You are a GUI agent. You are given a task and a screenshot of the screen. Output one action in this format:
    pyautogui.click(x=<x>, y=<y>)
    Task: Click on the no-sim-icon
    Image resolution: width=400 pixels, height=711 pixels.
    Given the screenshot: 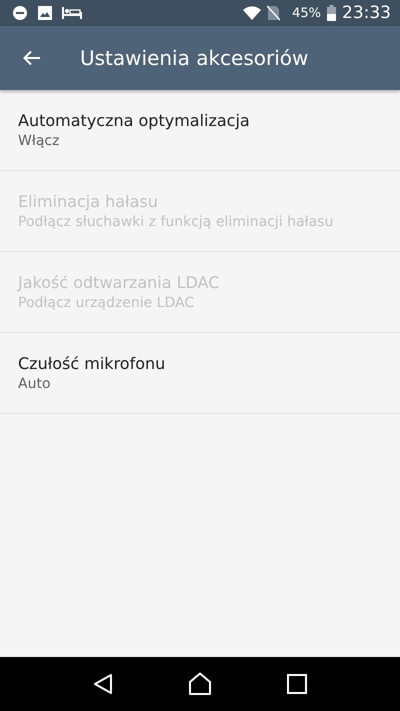 What is the action you would take?
    pyautogui.click(x=273, y=13)
    